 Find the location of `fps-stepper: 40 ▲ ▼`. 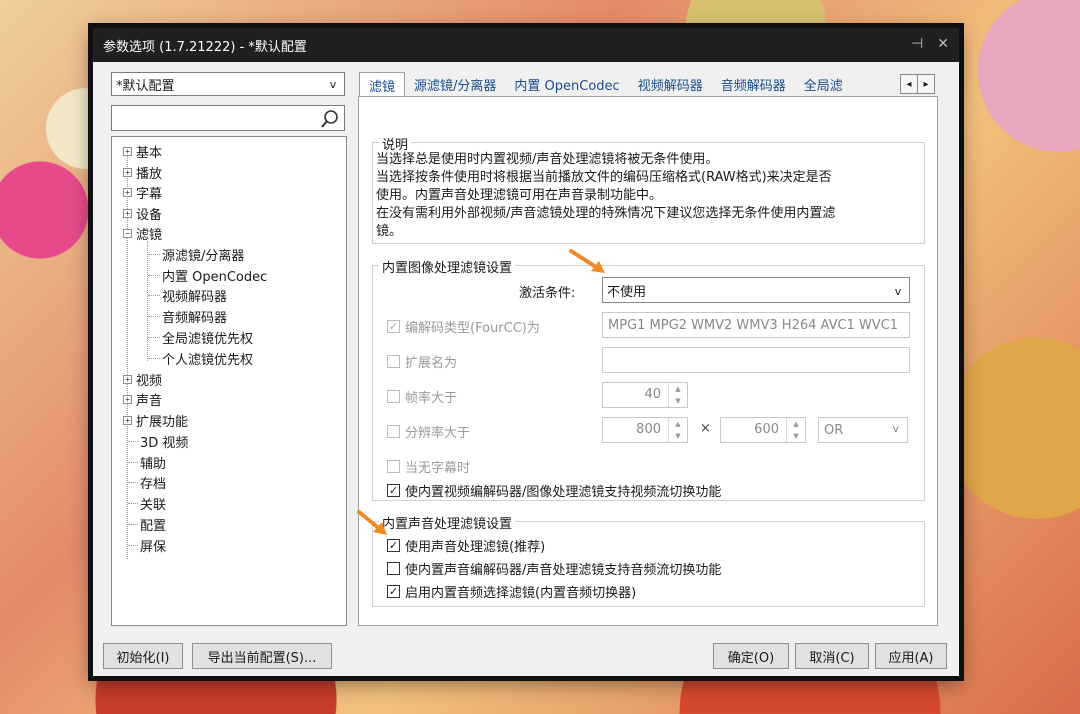

fps-stepper: 40 ▲ ▼ is located at coordinates (645, 395).